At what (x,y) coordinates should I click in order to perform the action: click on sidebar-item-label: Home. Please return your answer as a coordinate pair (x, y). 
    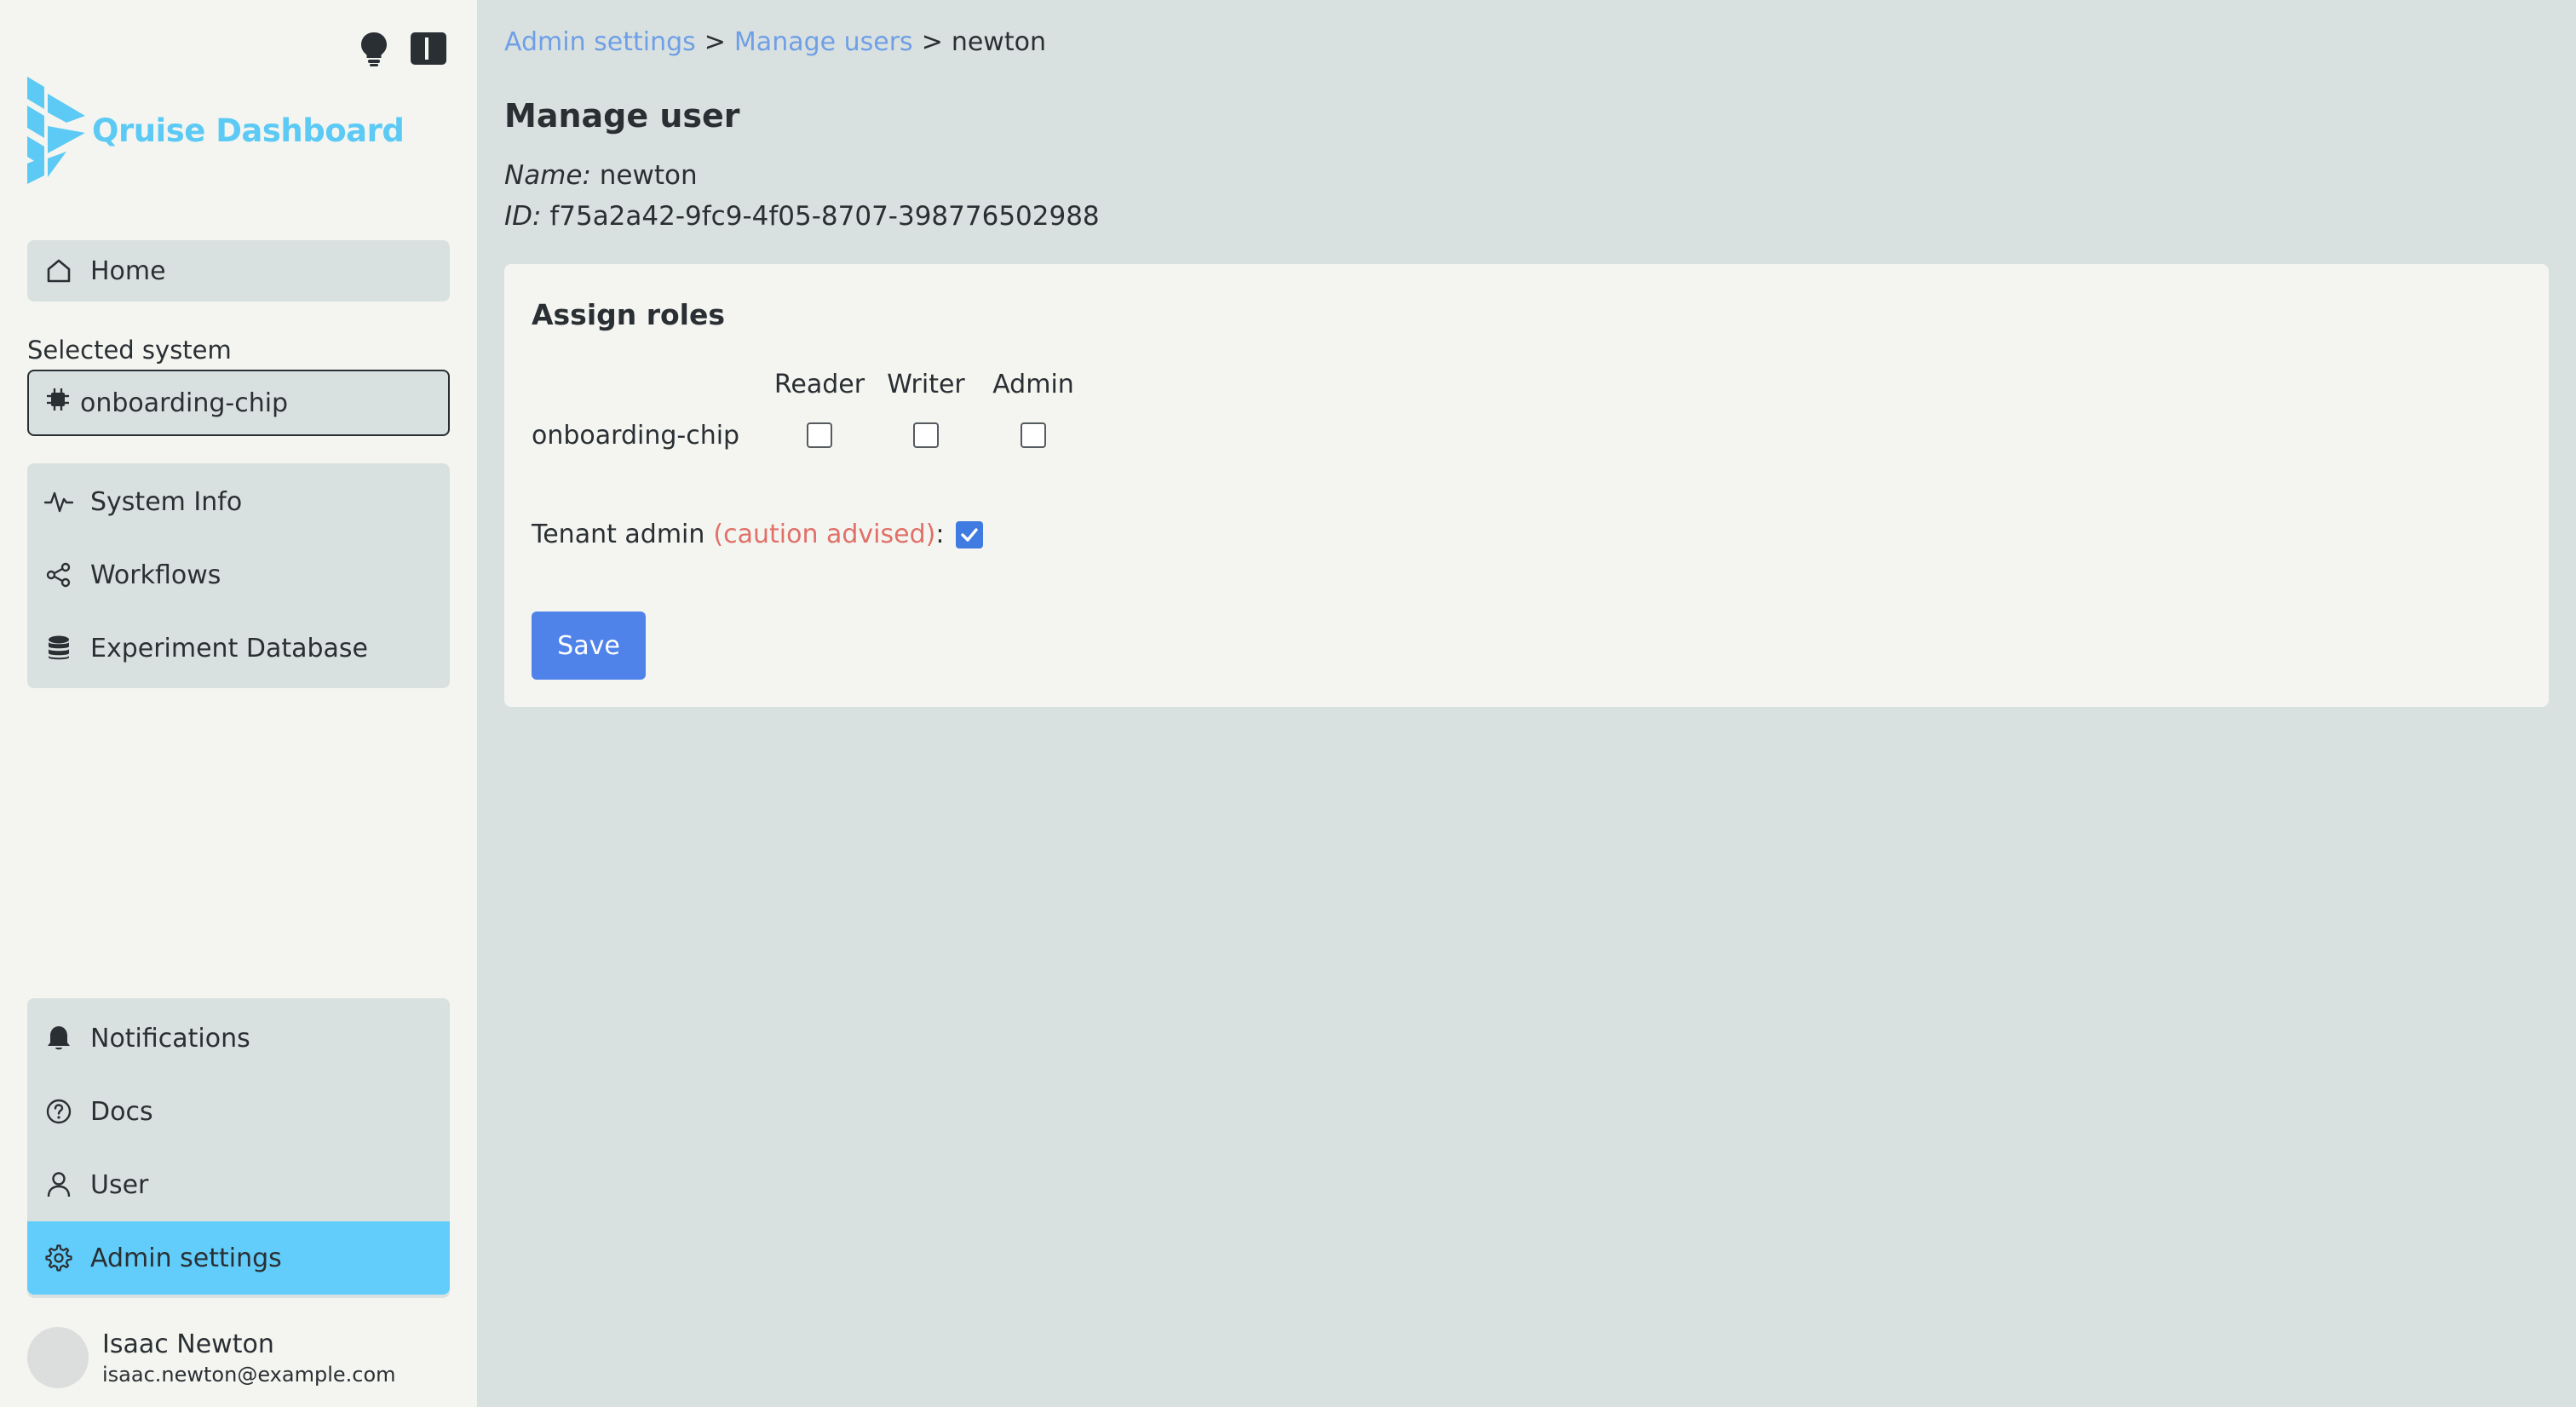
    Looking at the image, I should click on (128, 271).